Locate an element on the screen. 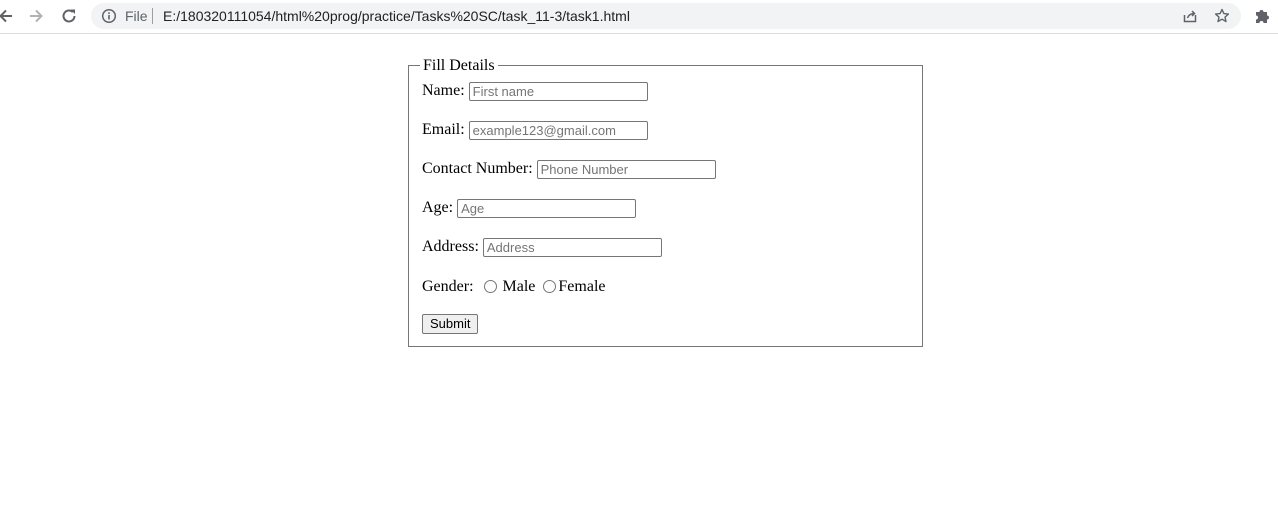 This screenshot has width=1278, height=518. contact-row: Contact Number: is located at coordinates (569, 169).